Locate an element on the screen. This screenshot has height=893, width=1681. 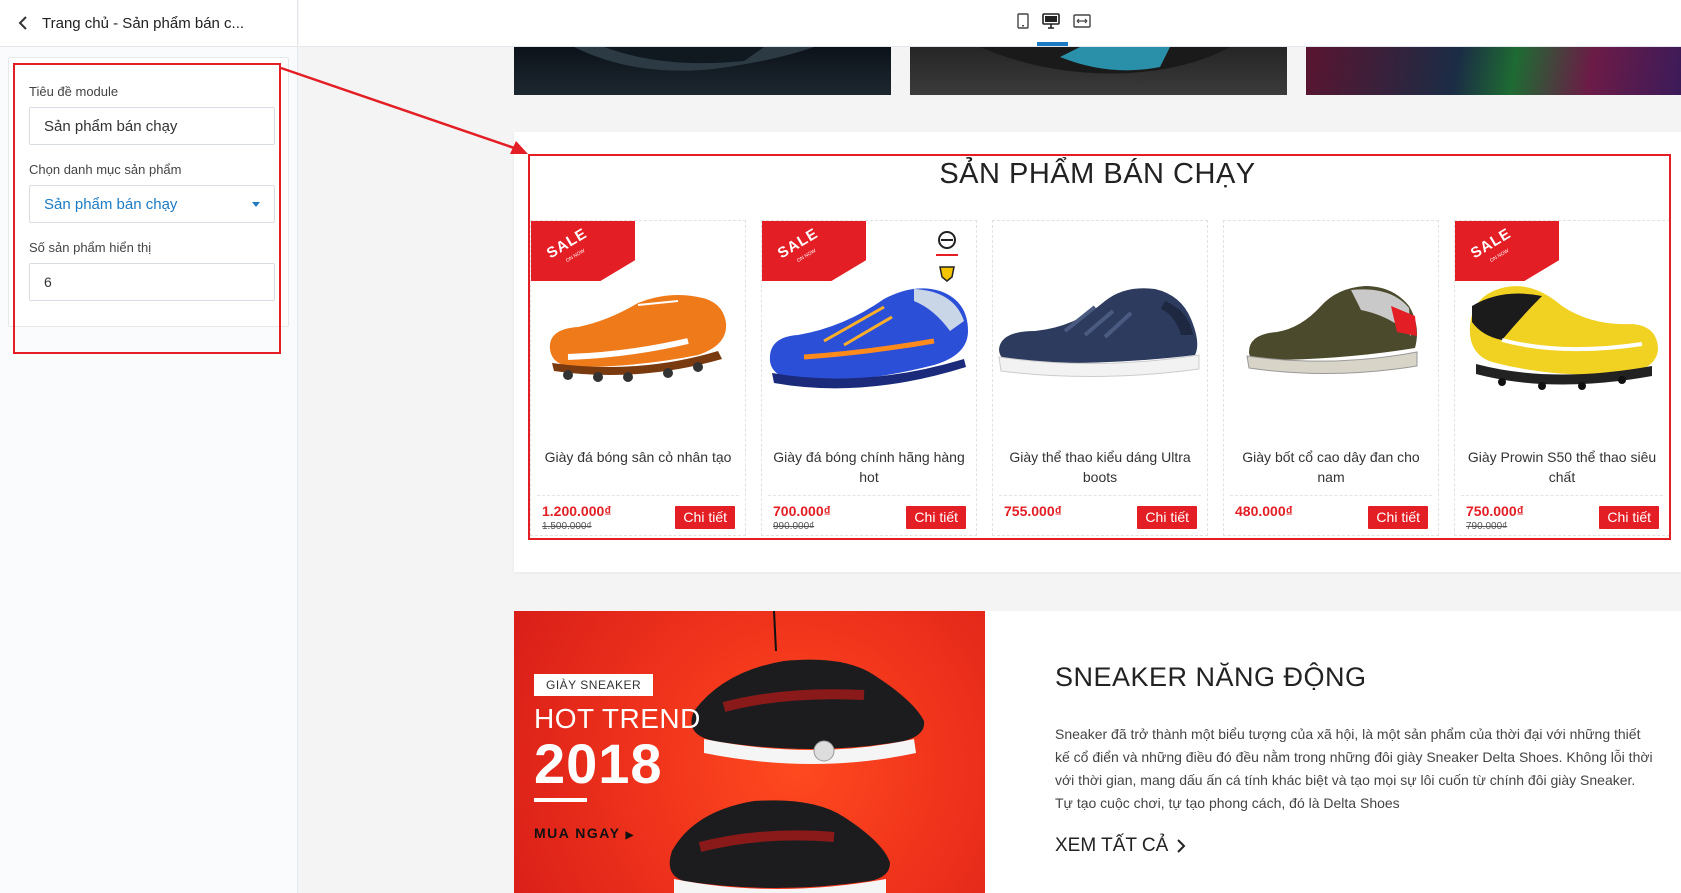
promo-year: 2018 is located at coordinates (598, 763).